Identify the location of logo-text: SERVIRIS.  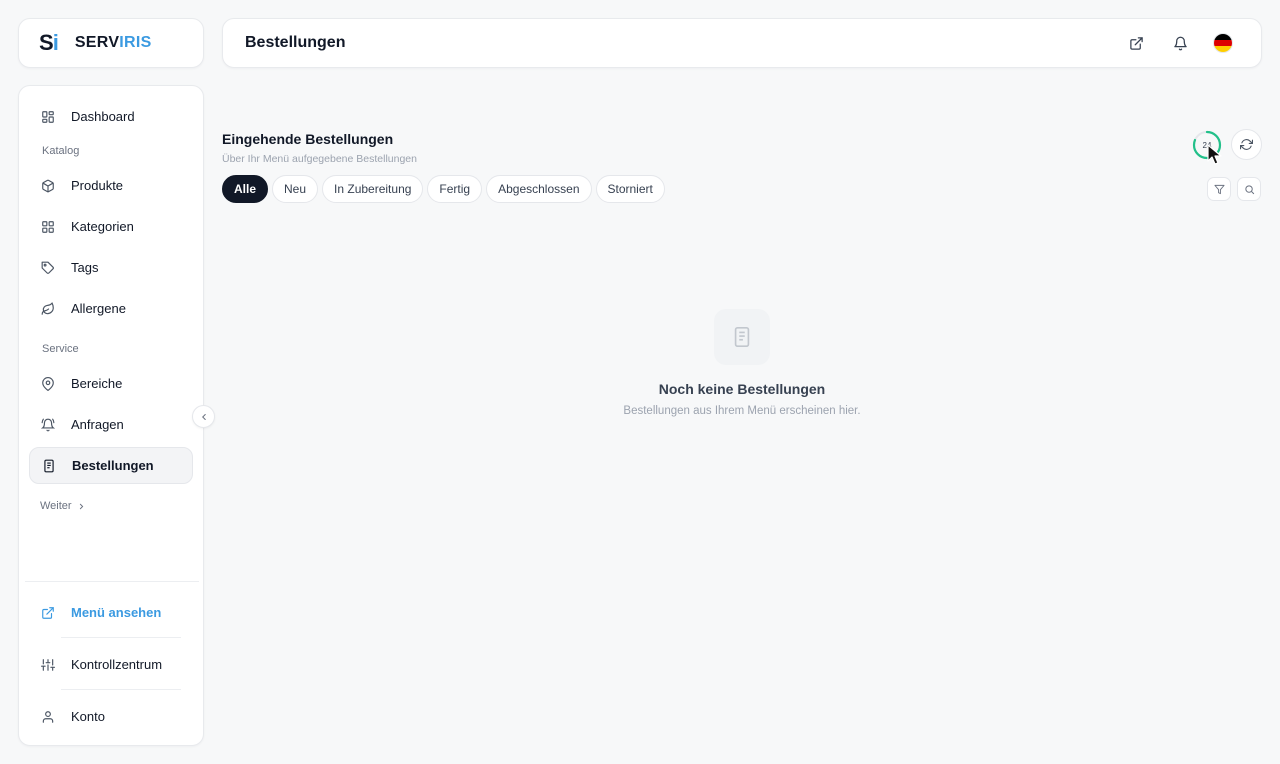
(113, 43).